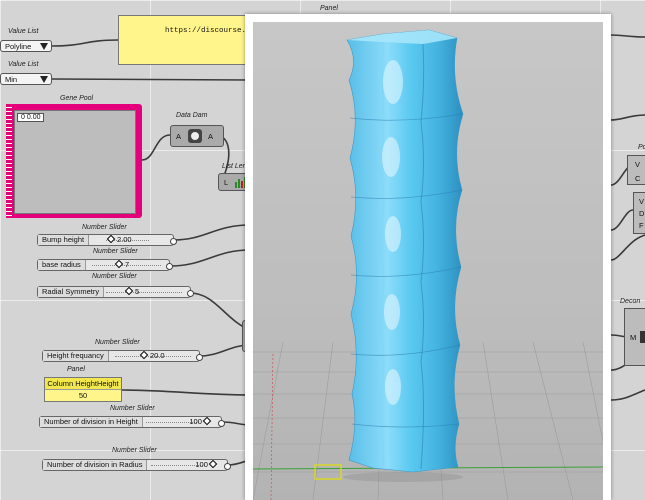 The height and width of the screenshot is (500, 645). I want to click on slider-value: 20.0, so click(157, 355).